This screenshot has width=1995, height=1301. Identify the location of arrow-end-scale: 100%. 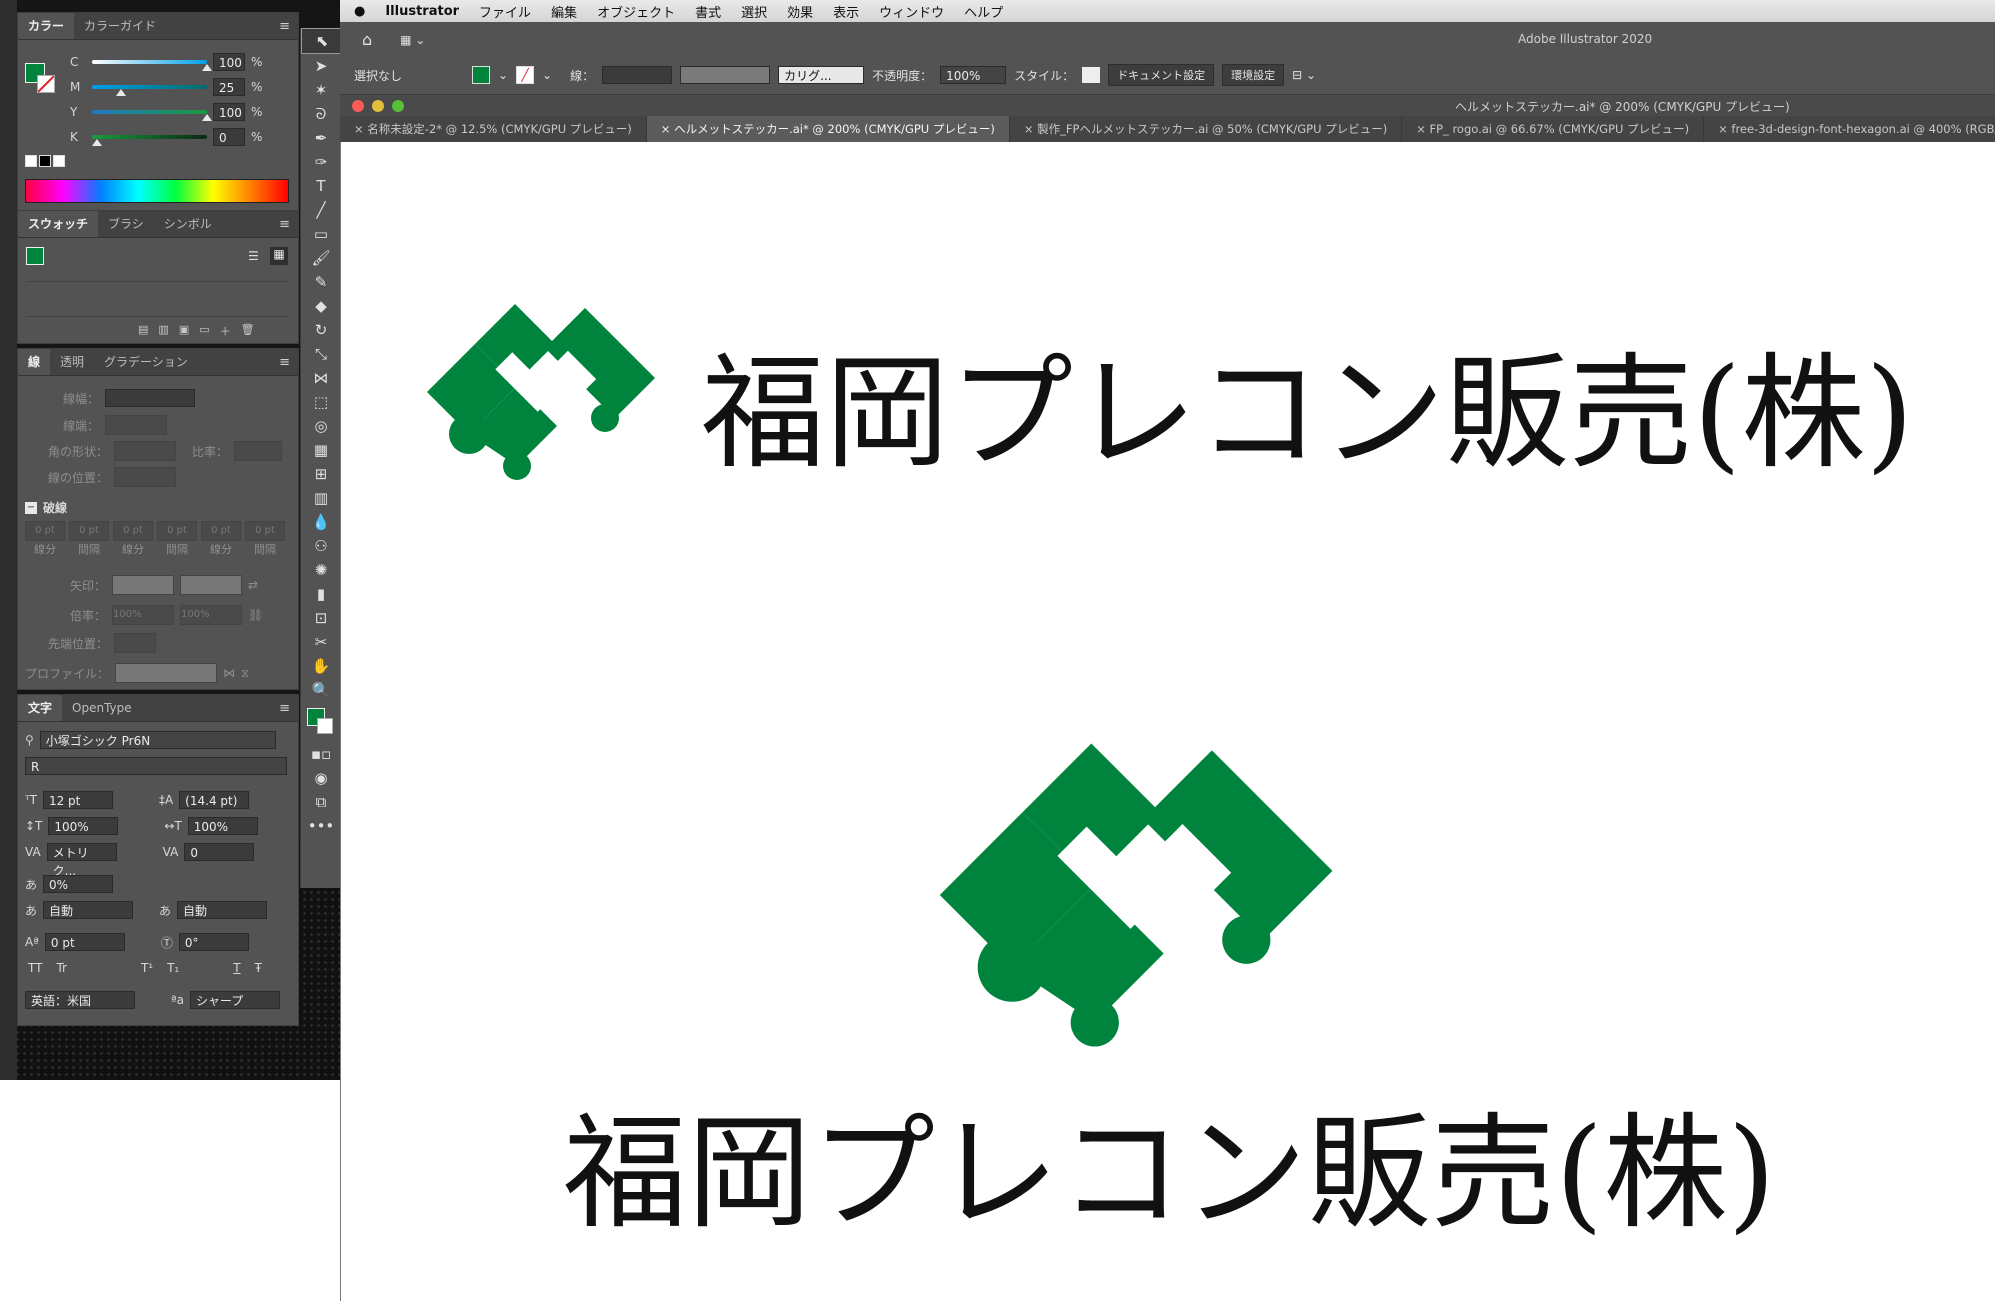
(211, 615).